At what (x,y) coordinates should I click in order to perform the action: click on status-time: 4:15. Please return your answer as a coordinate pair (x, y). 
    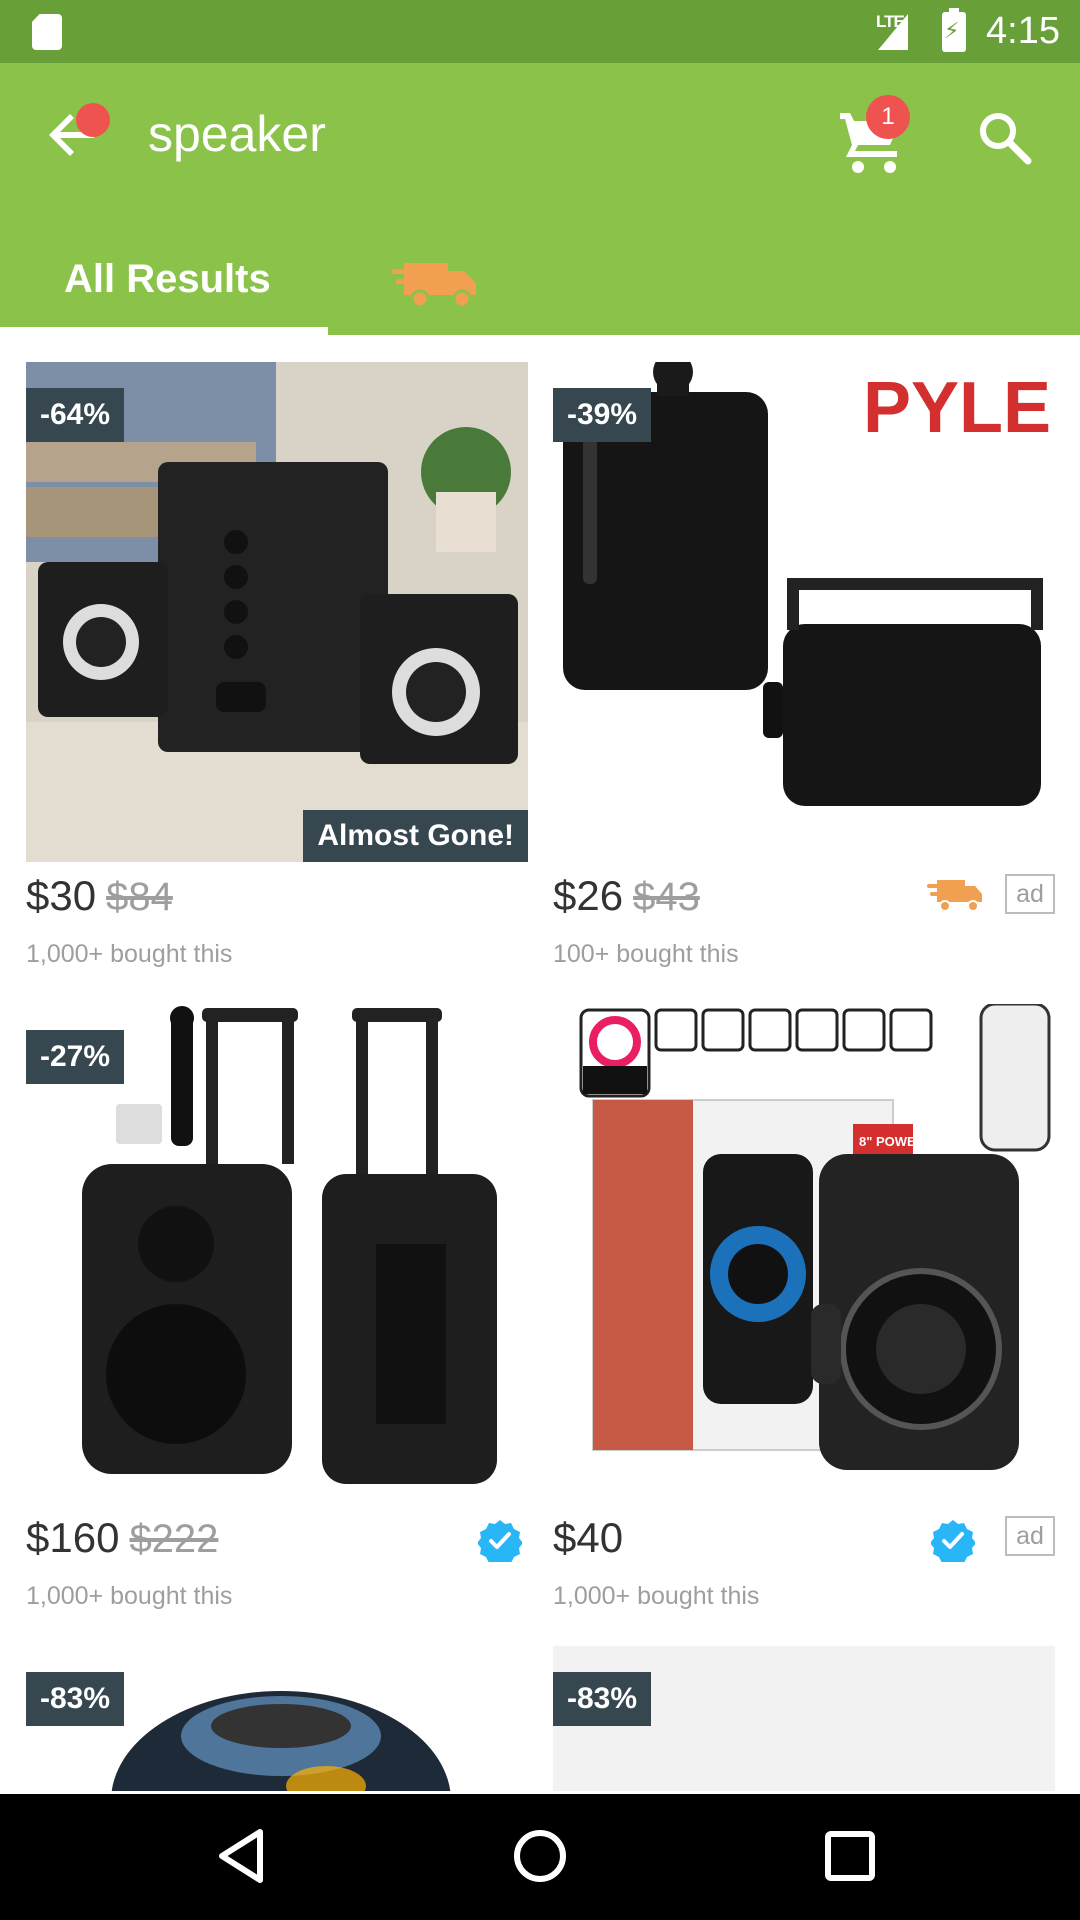
    Looking at the image, I should click on (1023, 31).